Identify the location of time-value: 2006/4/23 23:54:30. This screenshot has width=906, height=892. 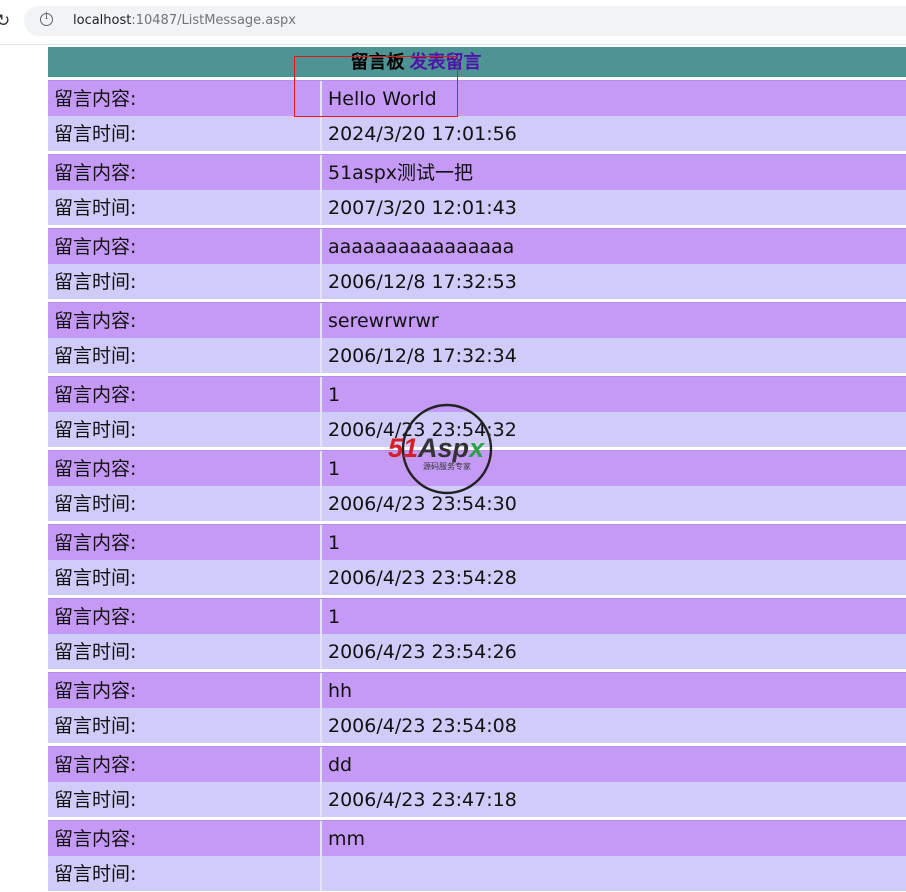
(422, 504).